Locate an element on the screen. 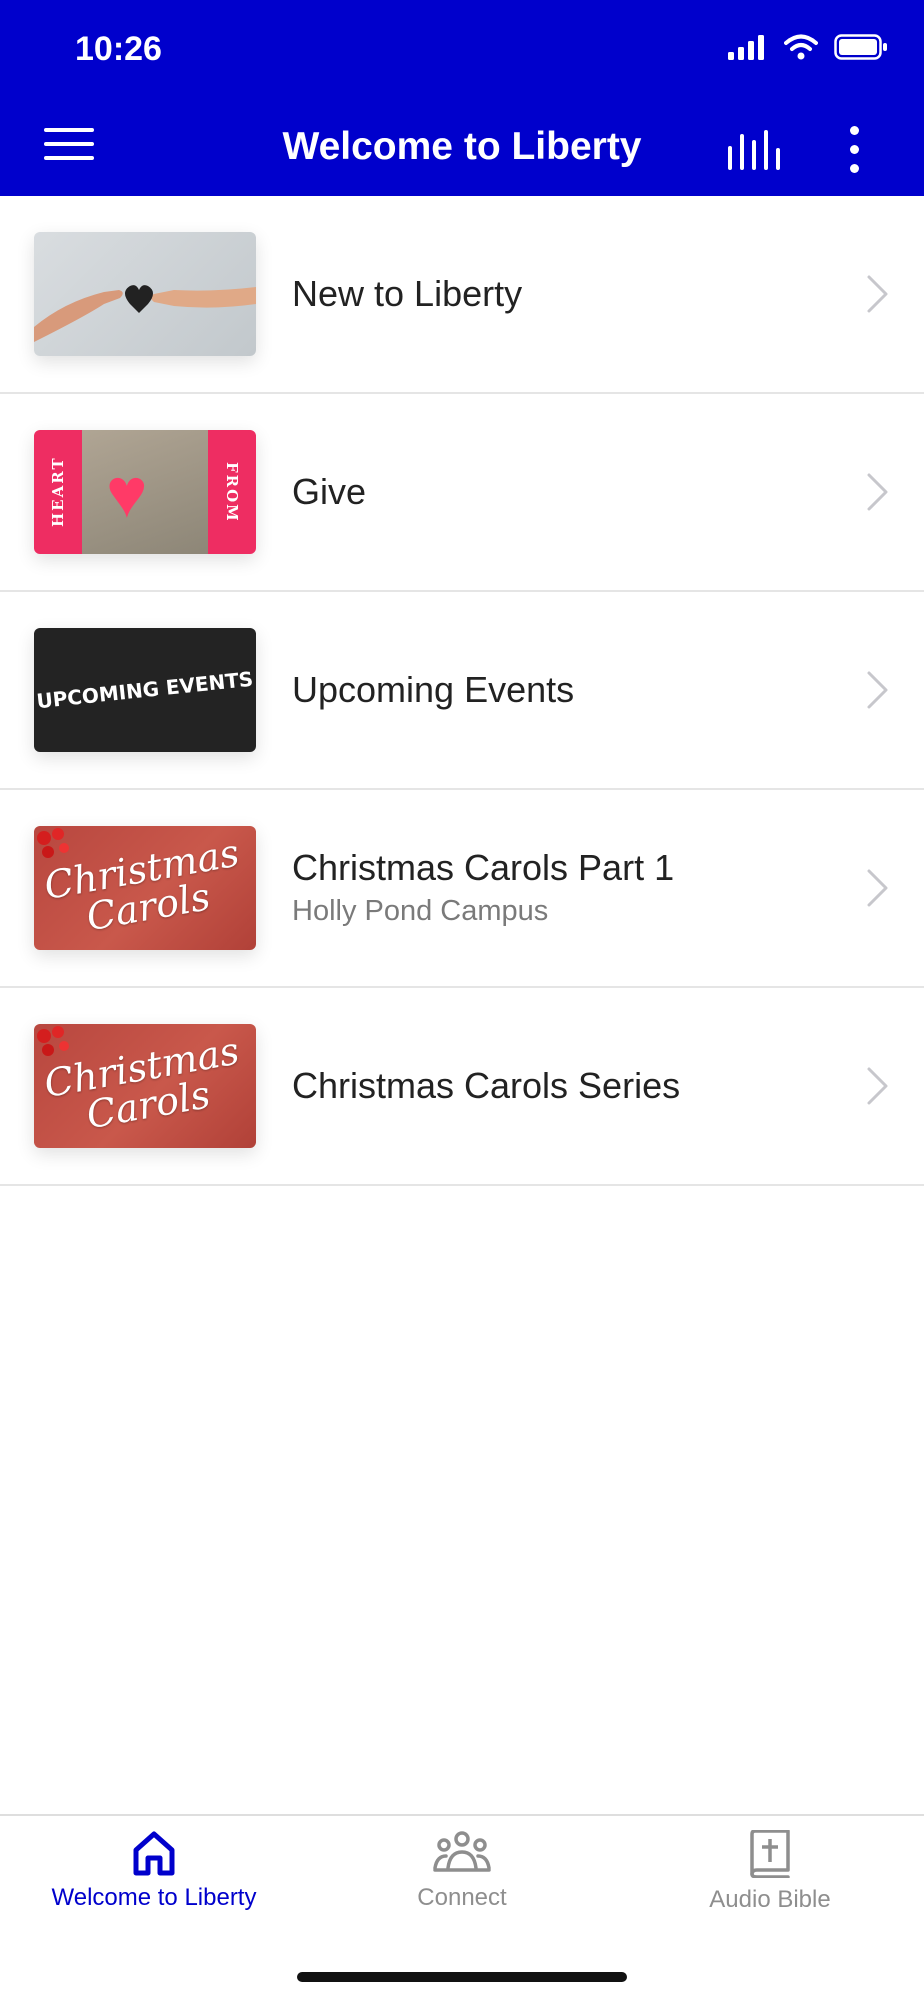 Image resolution: width=924 pixels, height=2002 pixels. heart-icon: ♥ is located at coordinates (127, 493).